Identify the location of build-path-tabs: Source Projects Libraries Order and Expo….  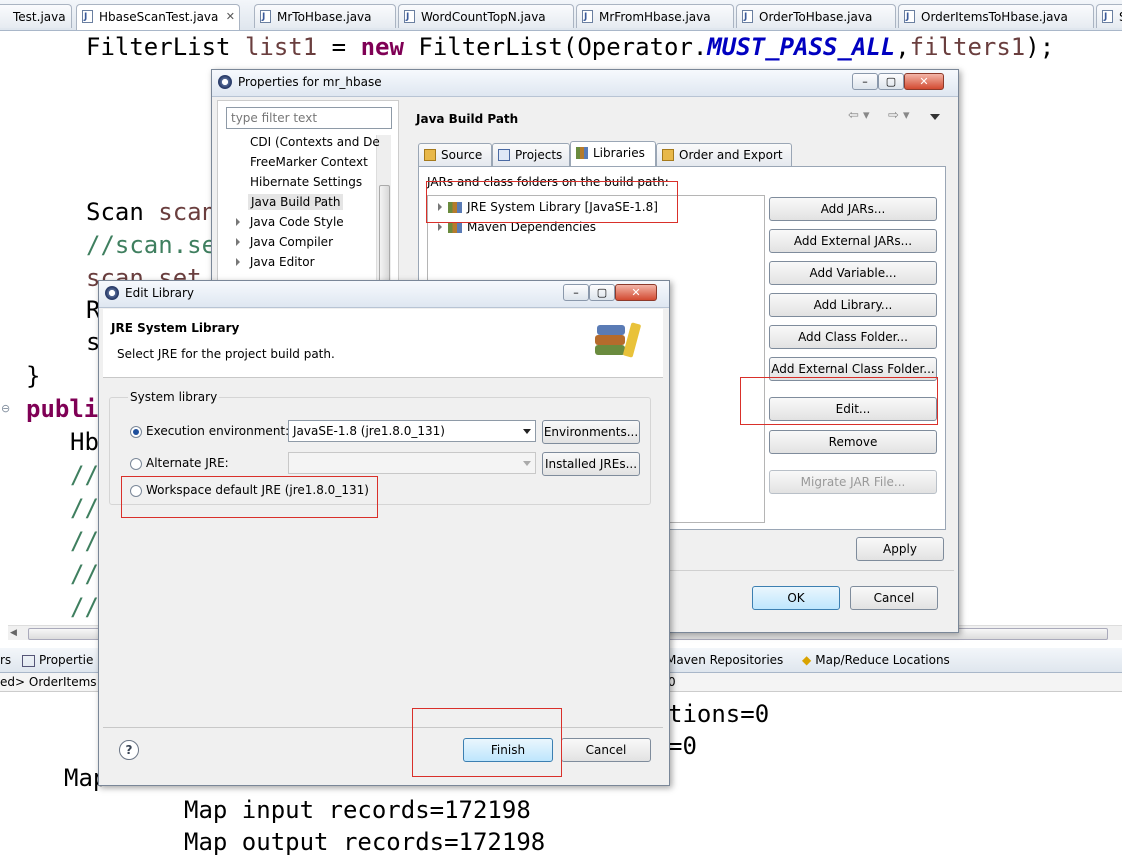
(605, 154).